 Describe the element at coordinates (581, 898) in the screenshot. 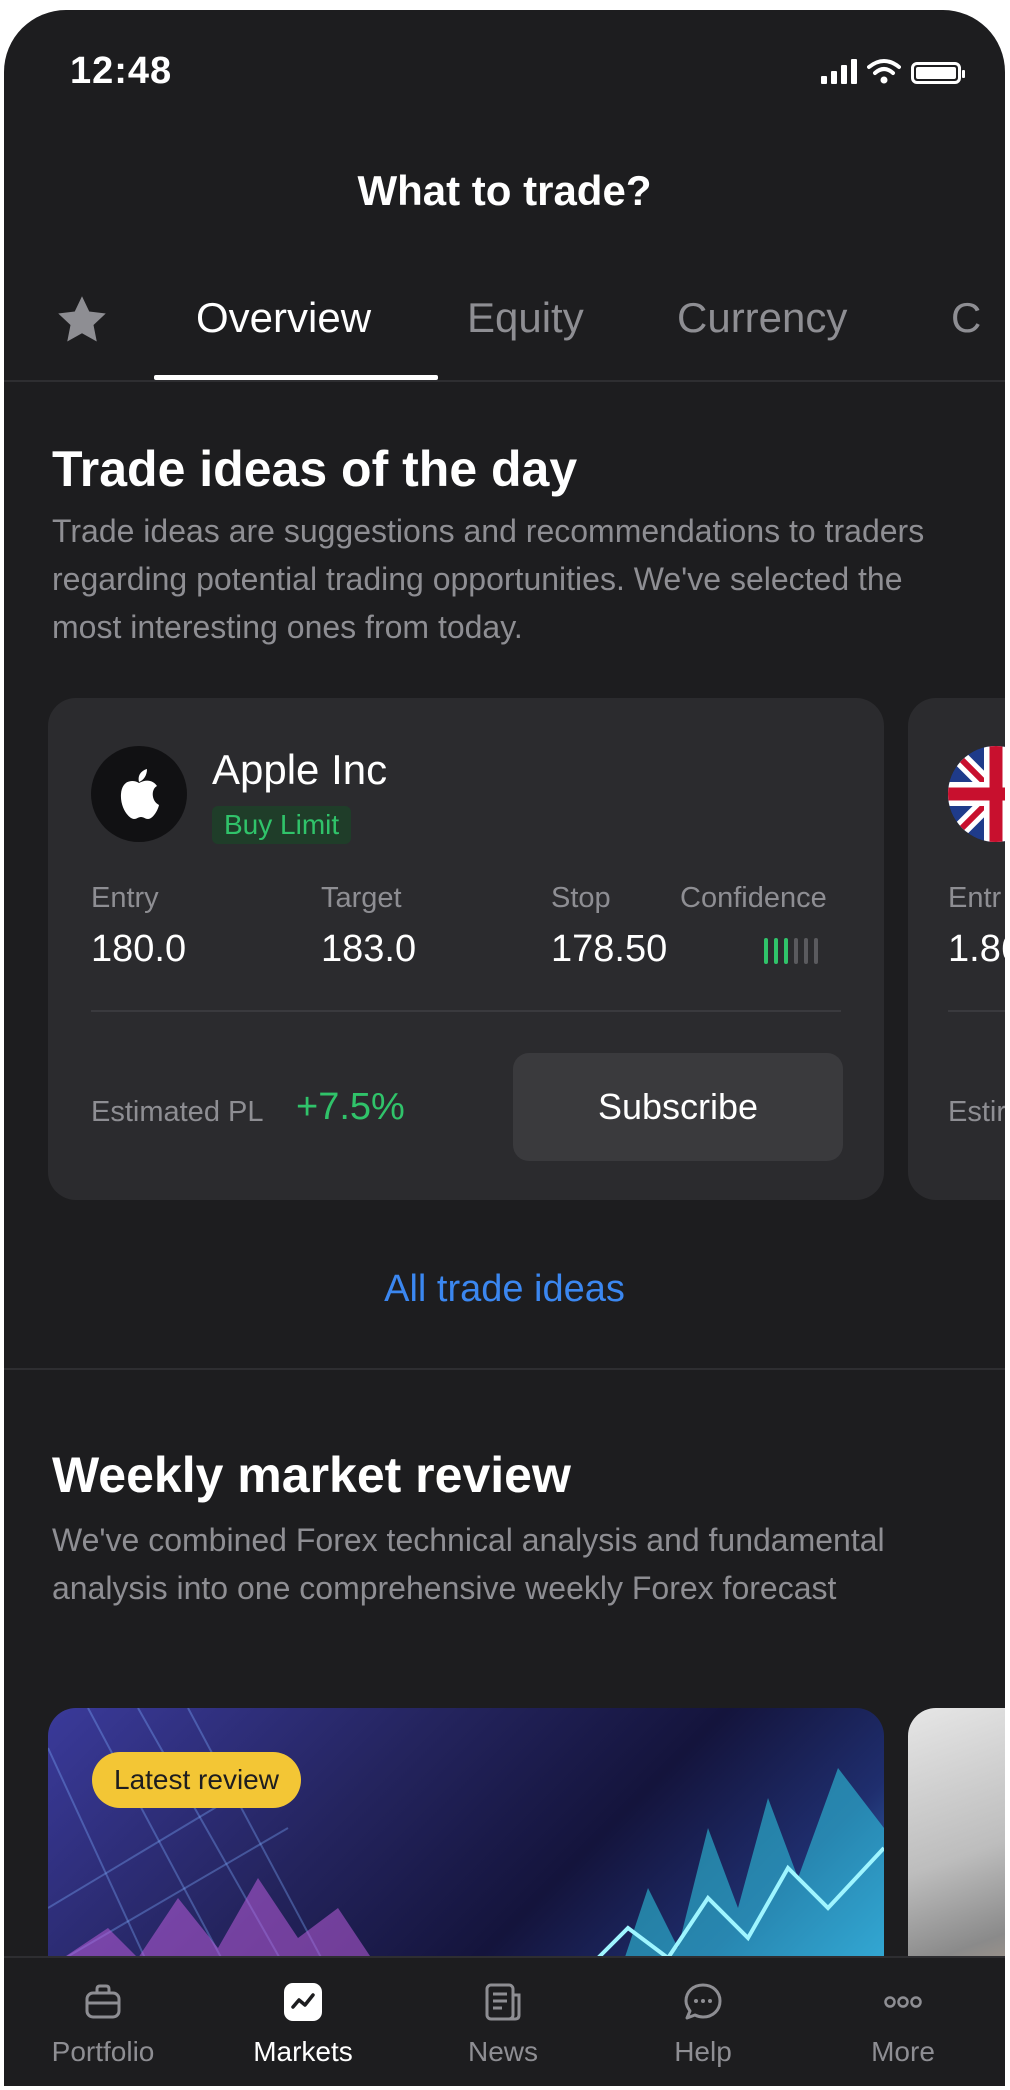

I see `stop-label: Stop` at that location.